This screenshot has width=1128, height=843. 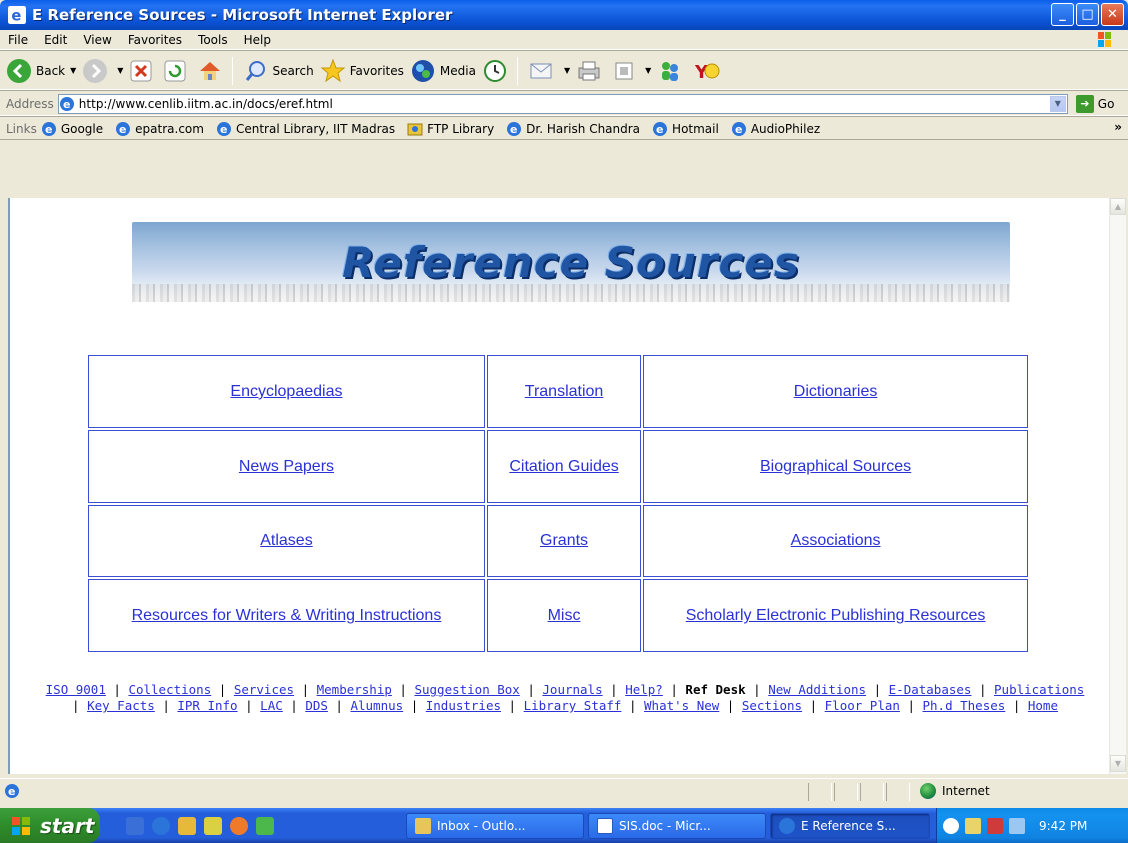 What do you see at coordinates (1057, 103) in the screenshot?
I see `address-dropdown-icon: ▼` at bounding box center [1057, 103].